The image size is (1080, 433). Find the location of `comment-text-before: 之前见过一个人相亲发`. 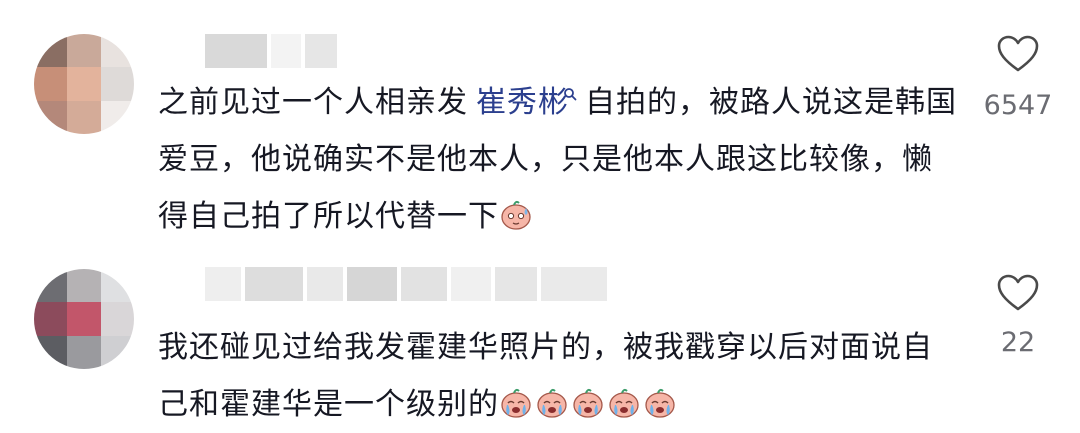

comment-text-before: 之前见过一个人相亲发 is located at coordinates (313, 102).